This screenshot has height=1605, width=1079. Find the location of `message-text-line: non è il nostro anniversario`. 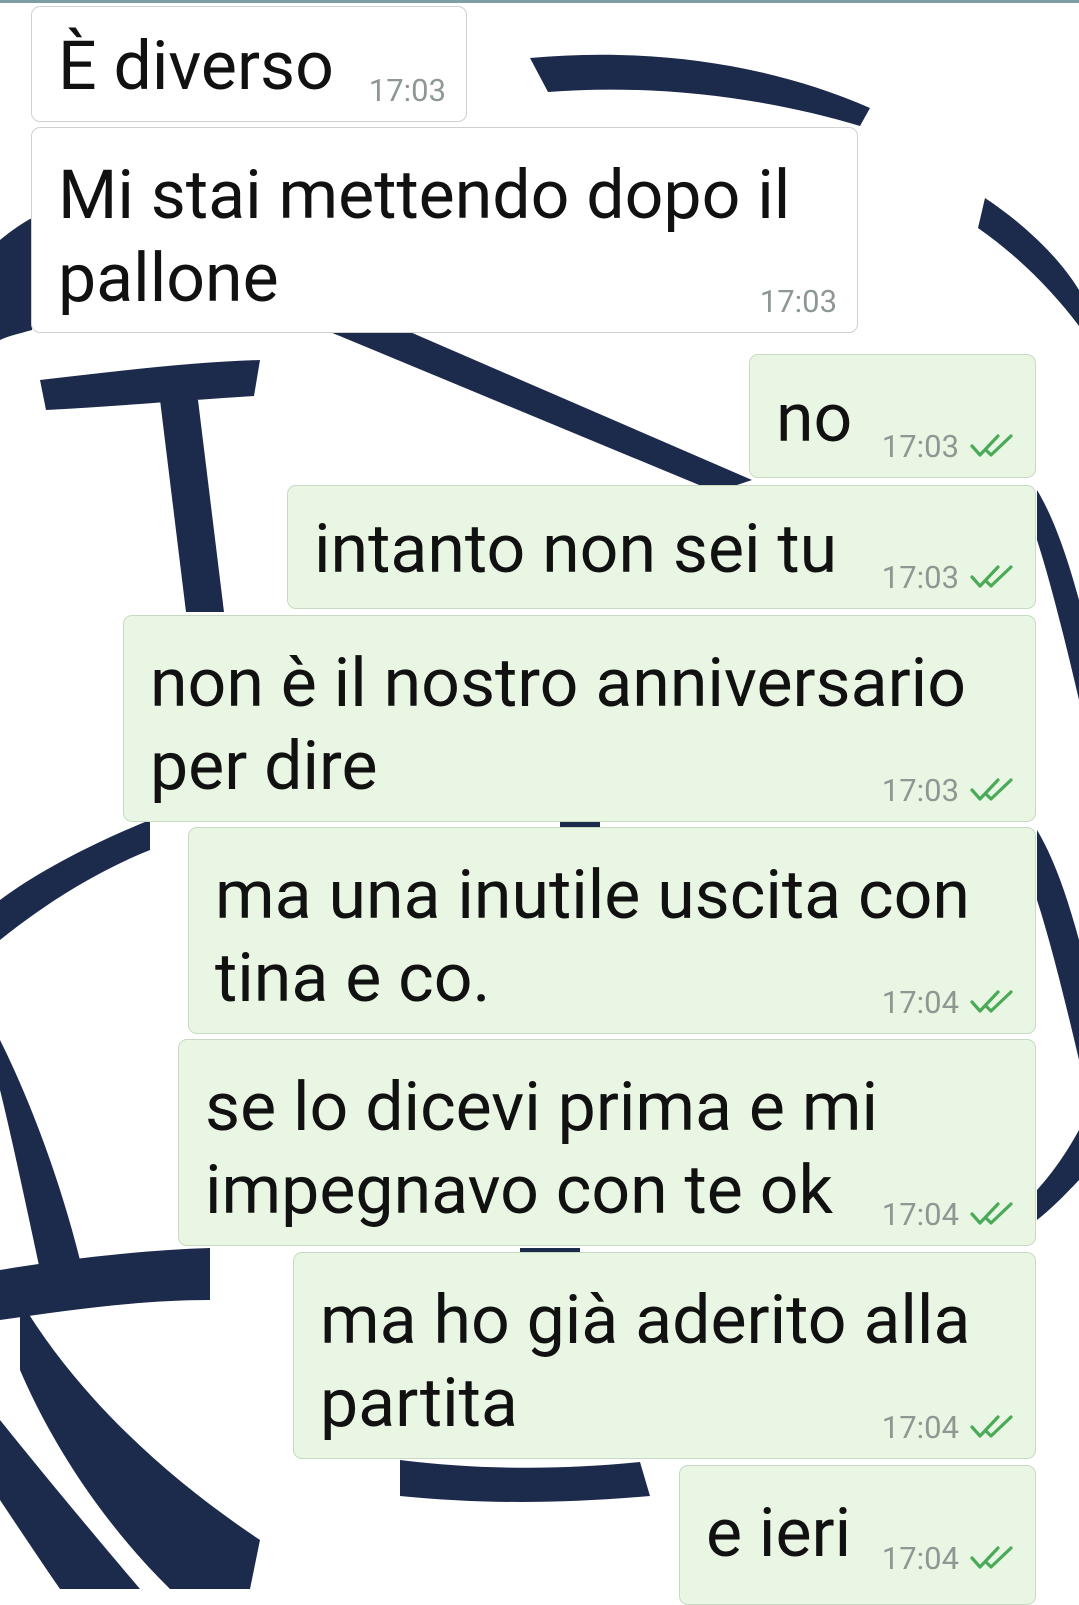

message-text-line: non è il nostro anniversario is located at coordinates (558, 683).